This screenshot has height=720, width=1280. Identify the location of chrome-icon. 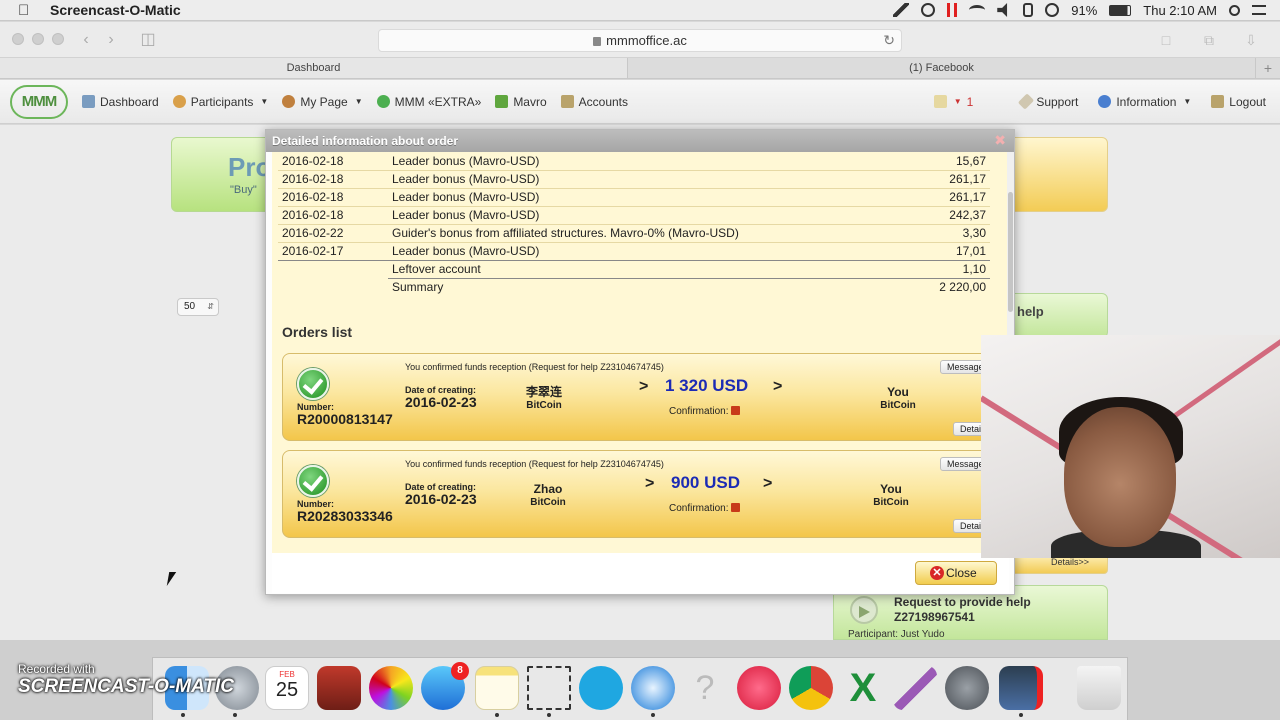
(811, 688).